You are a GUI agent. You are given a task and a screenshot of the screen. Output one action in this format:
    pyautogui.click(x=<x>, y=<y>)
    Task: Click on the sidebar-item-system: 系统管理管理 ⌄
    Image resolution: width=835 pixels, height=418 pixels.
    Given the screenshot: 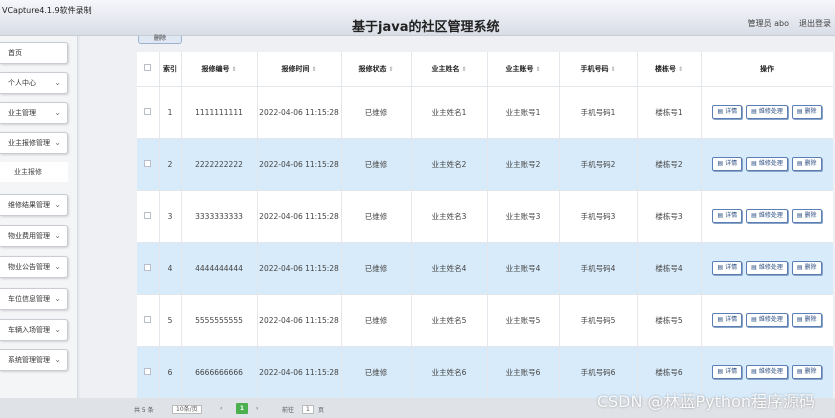 What is the action you would take?
    pyautogui.click(x=34, y=360)
    